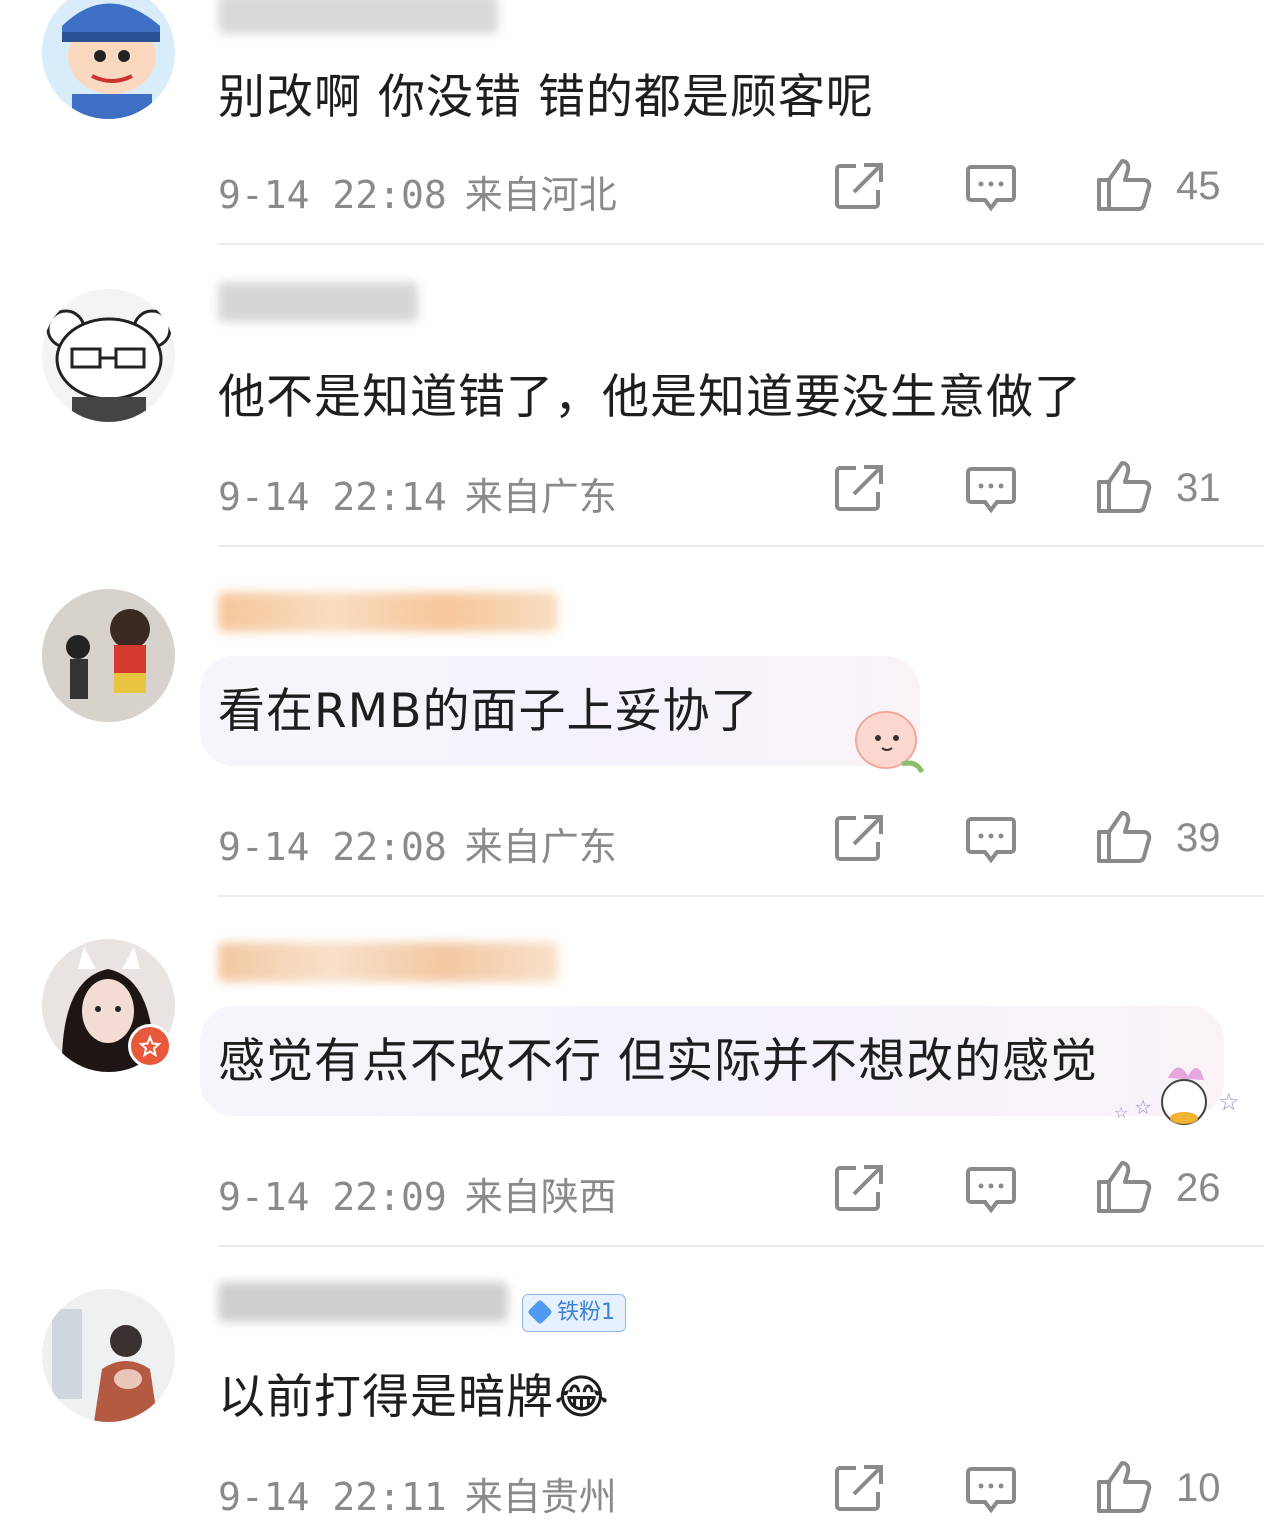 Image resolution: width=1264 pixels, height=1521 pixels. I want to click on comment-text: 他不是知道错了，他是知道要没生意做了, so click(650, 397).